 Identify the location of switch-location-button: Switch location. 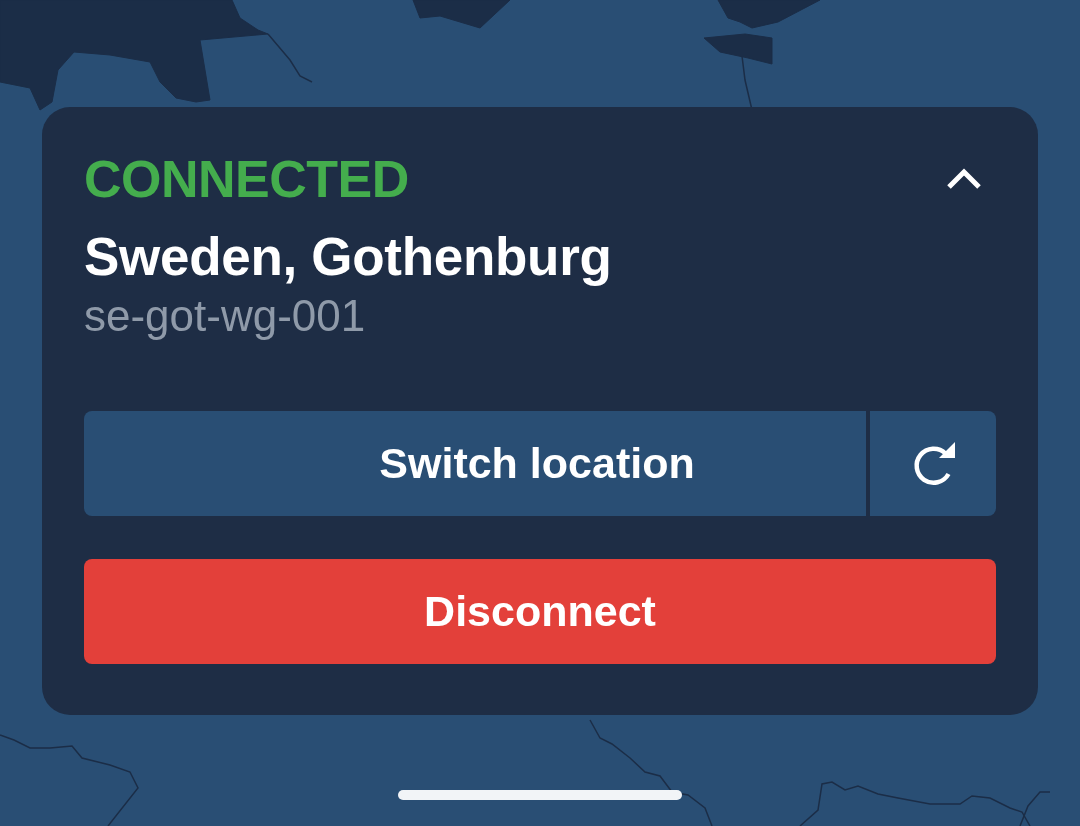
(475, 463).